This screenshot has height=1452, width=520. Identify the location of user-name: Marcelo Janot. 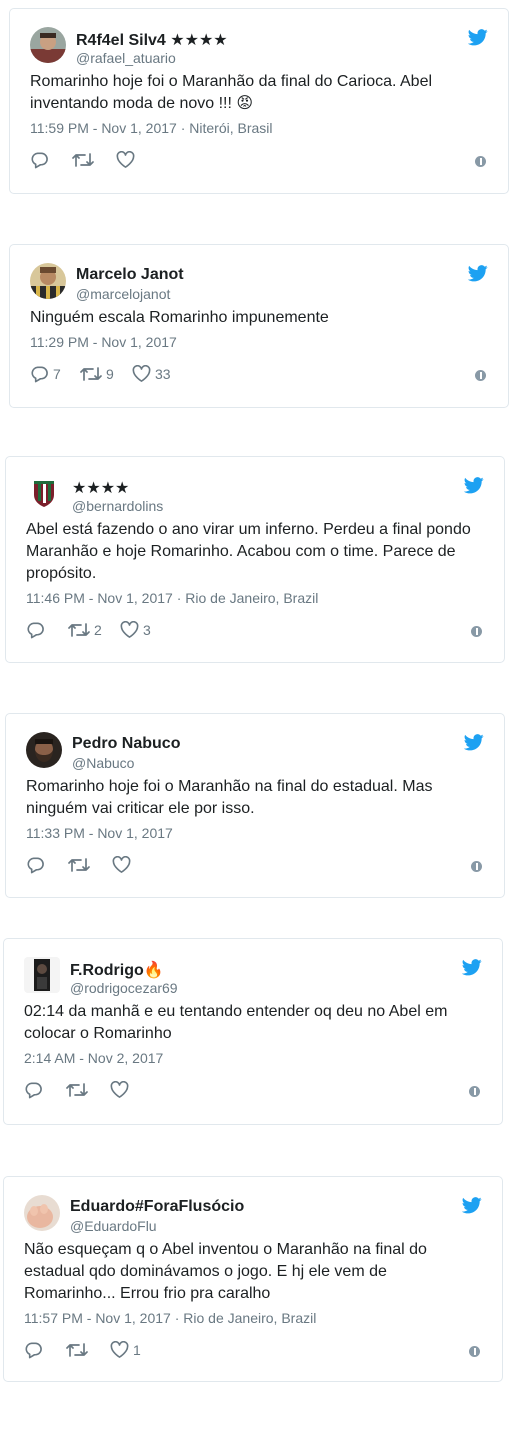
(130, 275).